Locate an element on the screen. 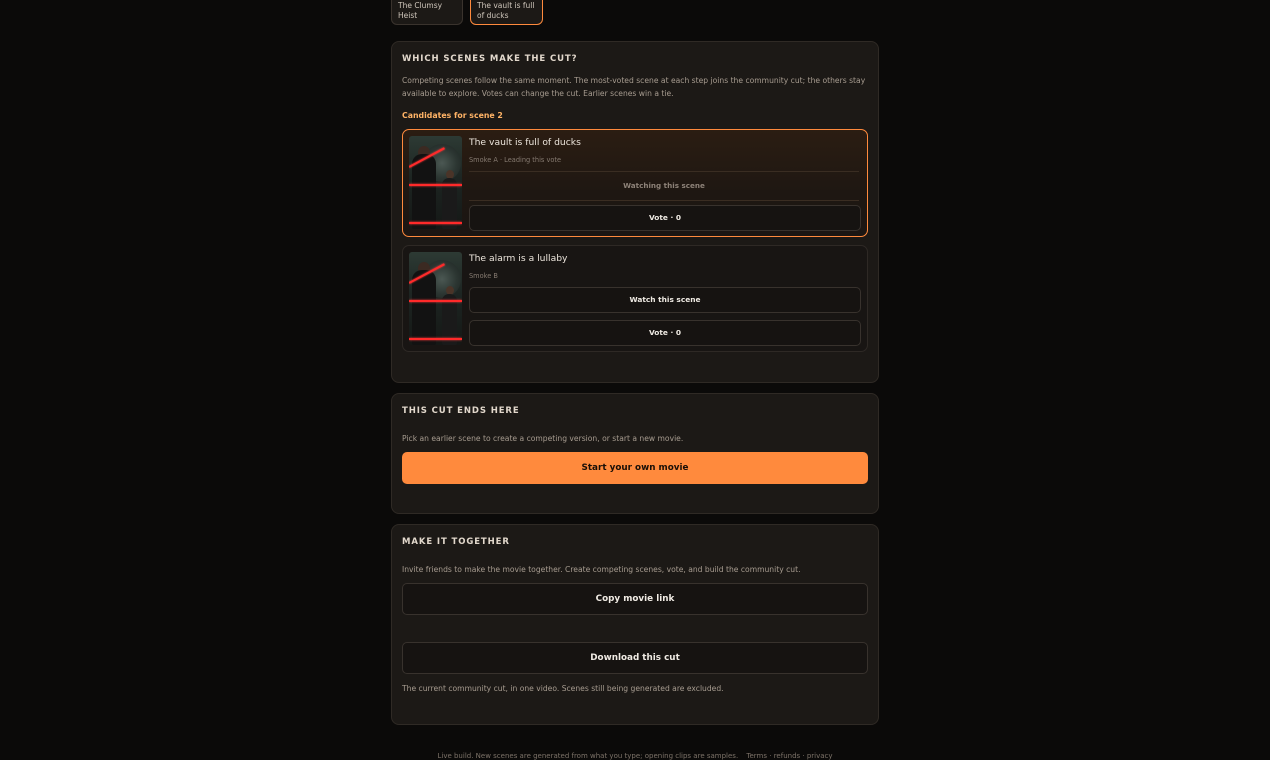 Image resolution: width=1270 pixels, height=760 pixels. scene-tab-the-clumsy-heist: The Clumsy Heist is located at coordinates (427, 12).